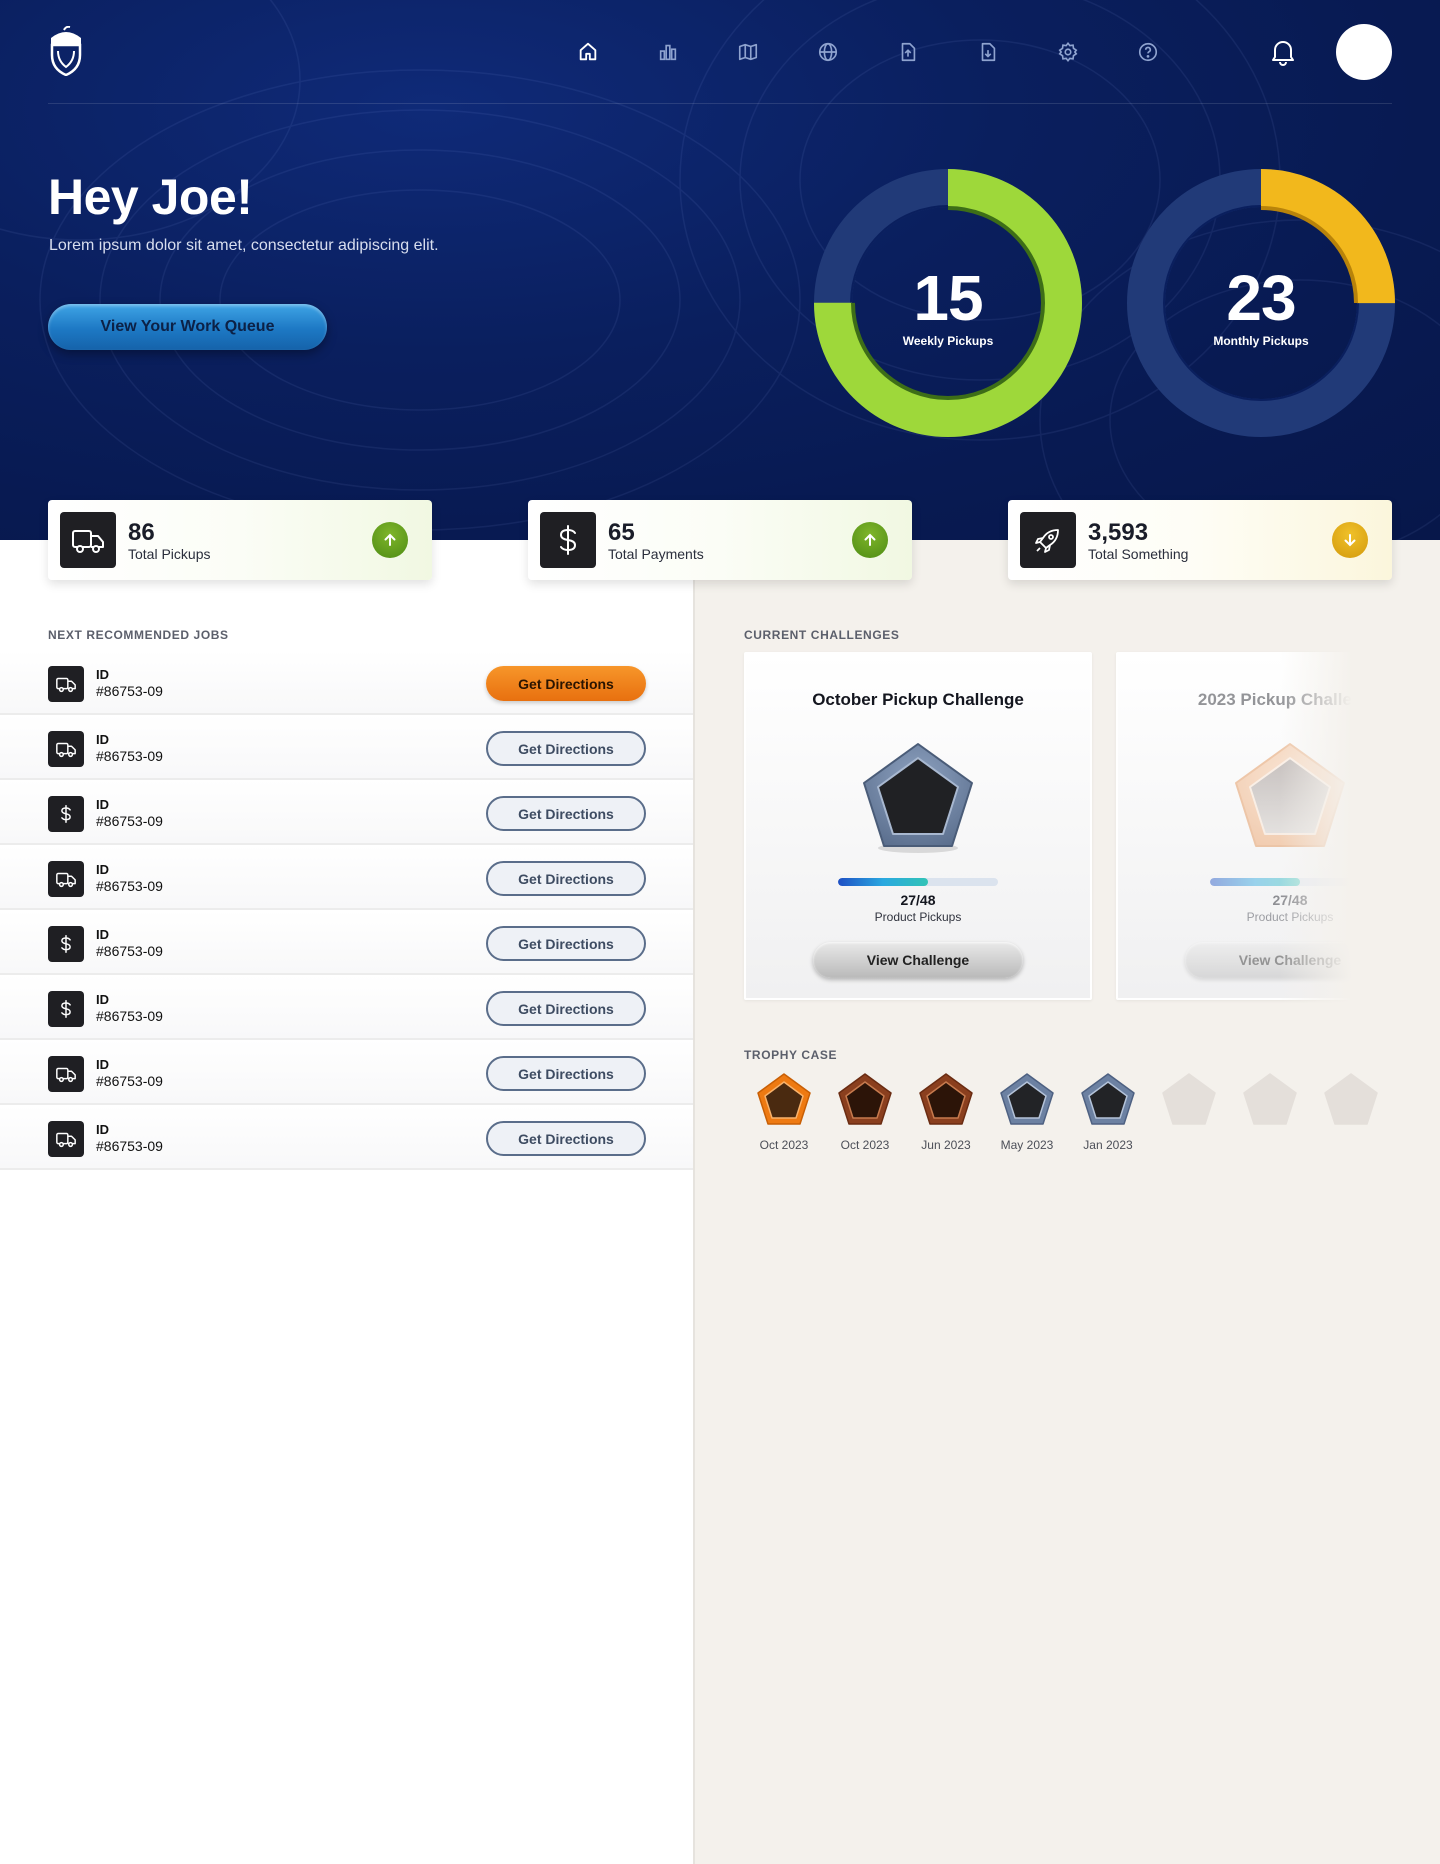 Image resolution: width=1440 pixels, height=1864 pixels. I want to click on nav-upload, so click(908, 52).